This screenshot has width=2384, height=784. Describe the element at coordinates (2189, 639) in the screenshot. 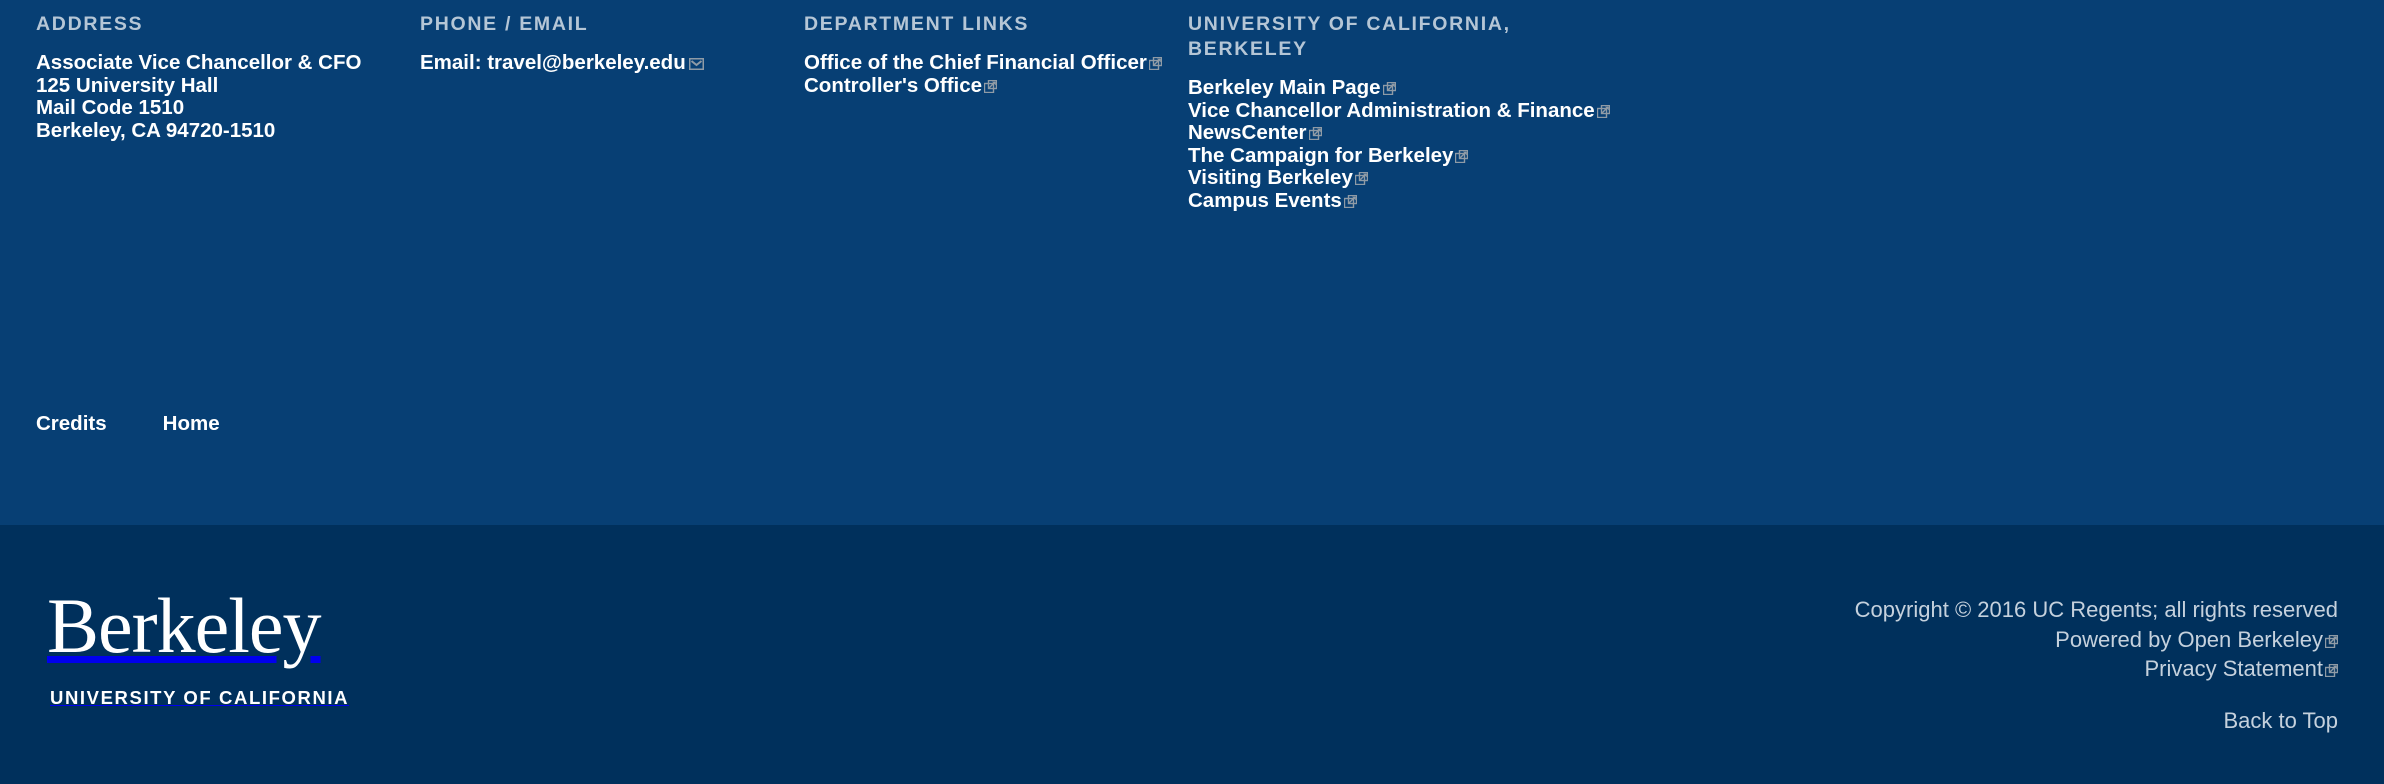

I see `powered-by-label: Powered by Open Berkeley` at that location.